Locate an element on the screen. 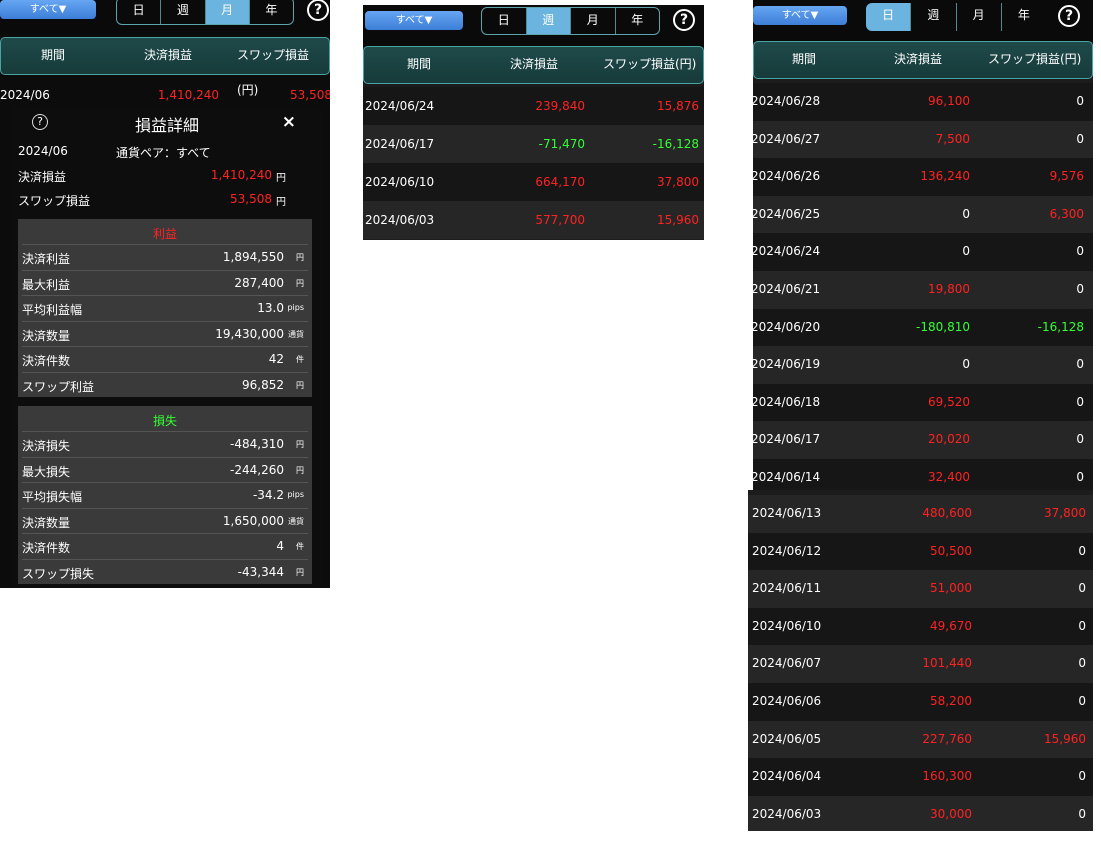 This screenshot has width=1101, height=846. table-row: 2024/06/06 58,200 0 is located at coordinates (920, 702).